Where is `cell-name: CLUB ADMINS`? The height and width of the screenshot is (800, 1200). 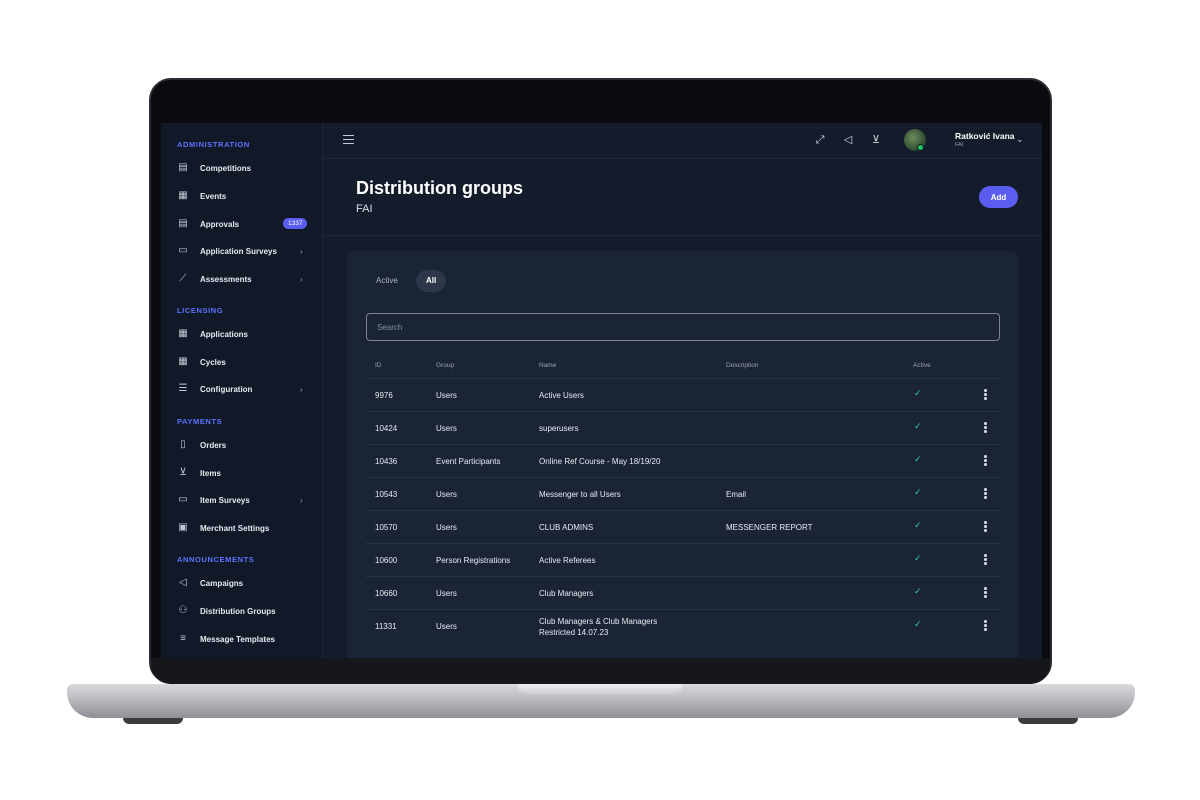
cell-name: CLUB ADMINS is located at coordinates (566, 527).